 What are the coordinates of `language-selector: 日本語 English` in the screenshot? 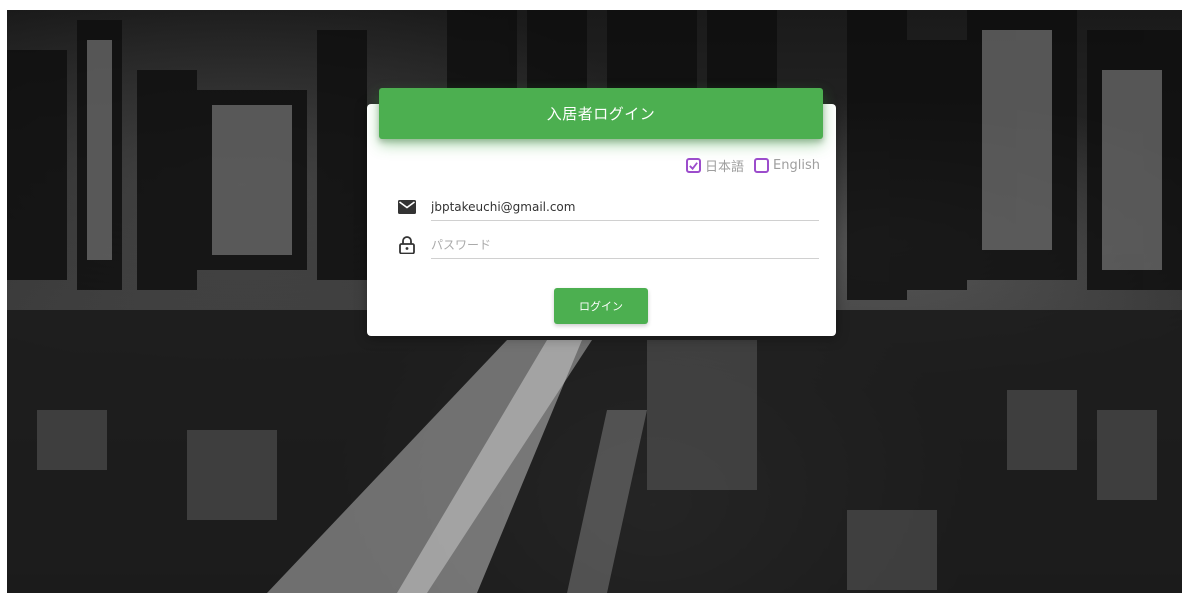 It's located at (751, 165).